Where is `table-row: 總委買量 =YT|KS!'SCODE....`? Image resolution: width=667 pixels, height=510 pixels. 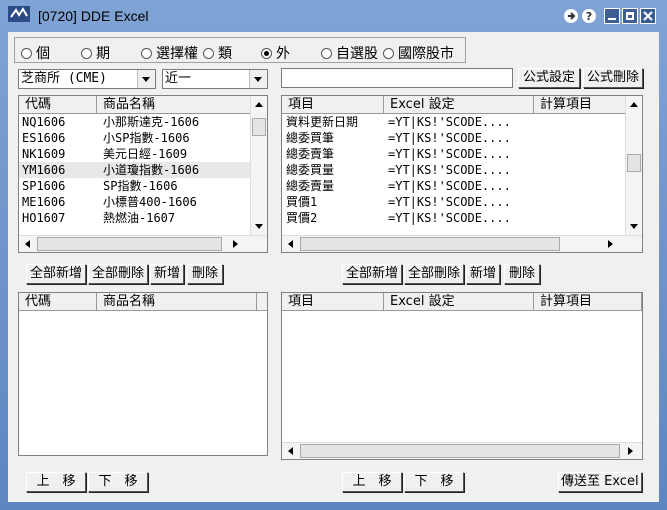 table-row: 總委買量 =YT|KS!'SCODE.... is located at coordinates (453, 170).